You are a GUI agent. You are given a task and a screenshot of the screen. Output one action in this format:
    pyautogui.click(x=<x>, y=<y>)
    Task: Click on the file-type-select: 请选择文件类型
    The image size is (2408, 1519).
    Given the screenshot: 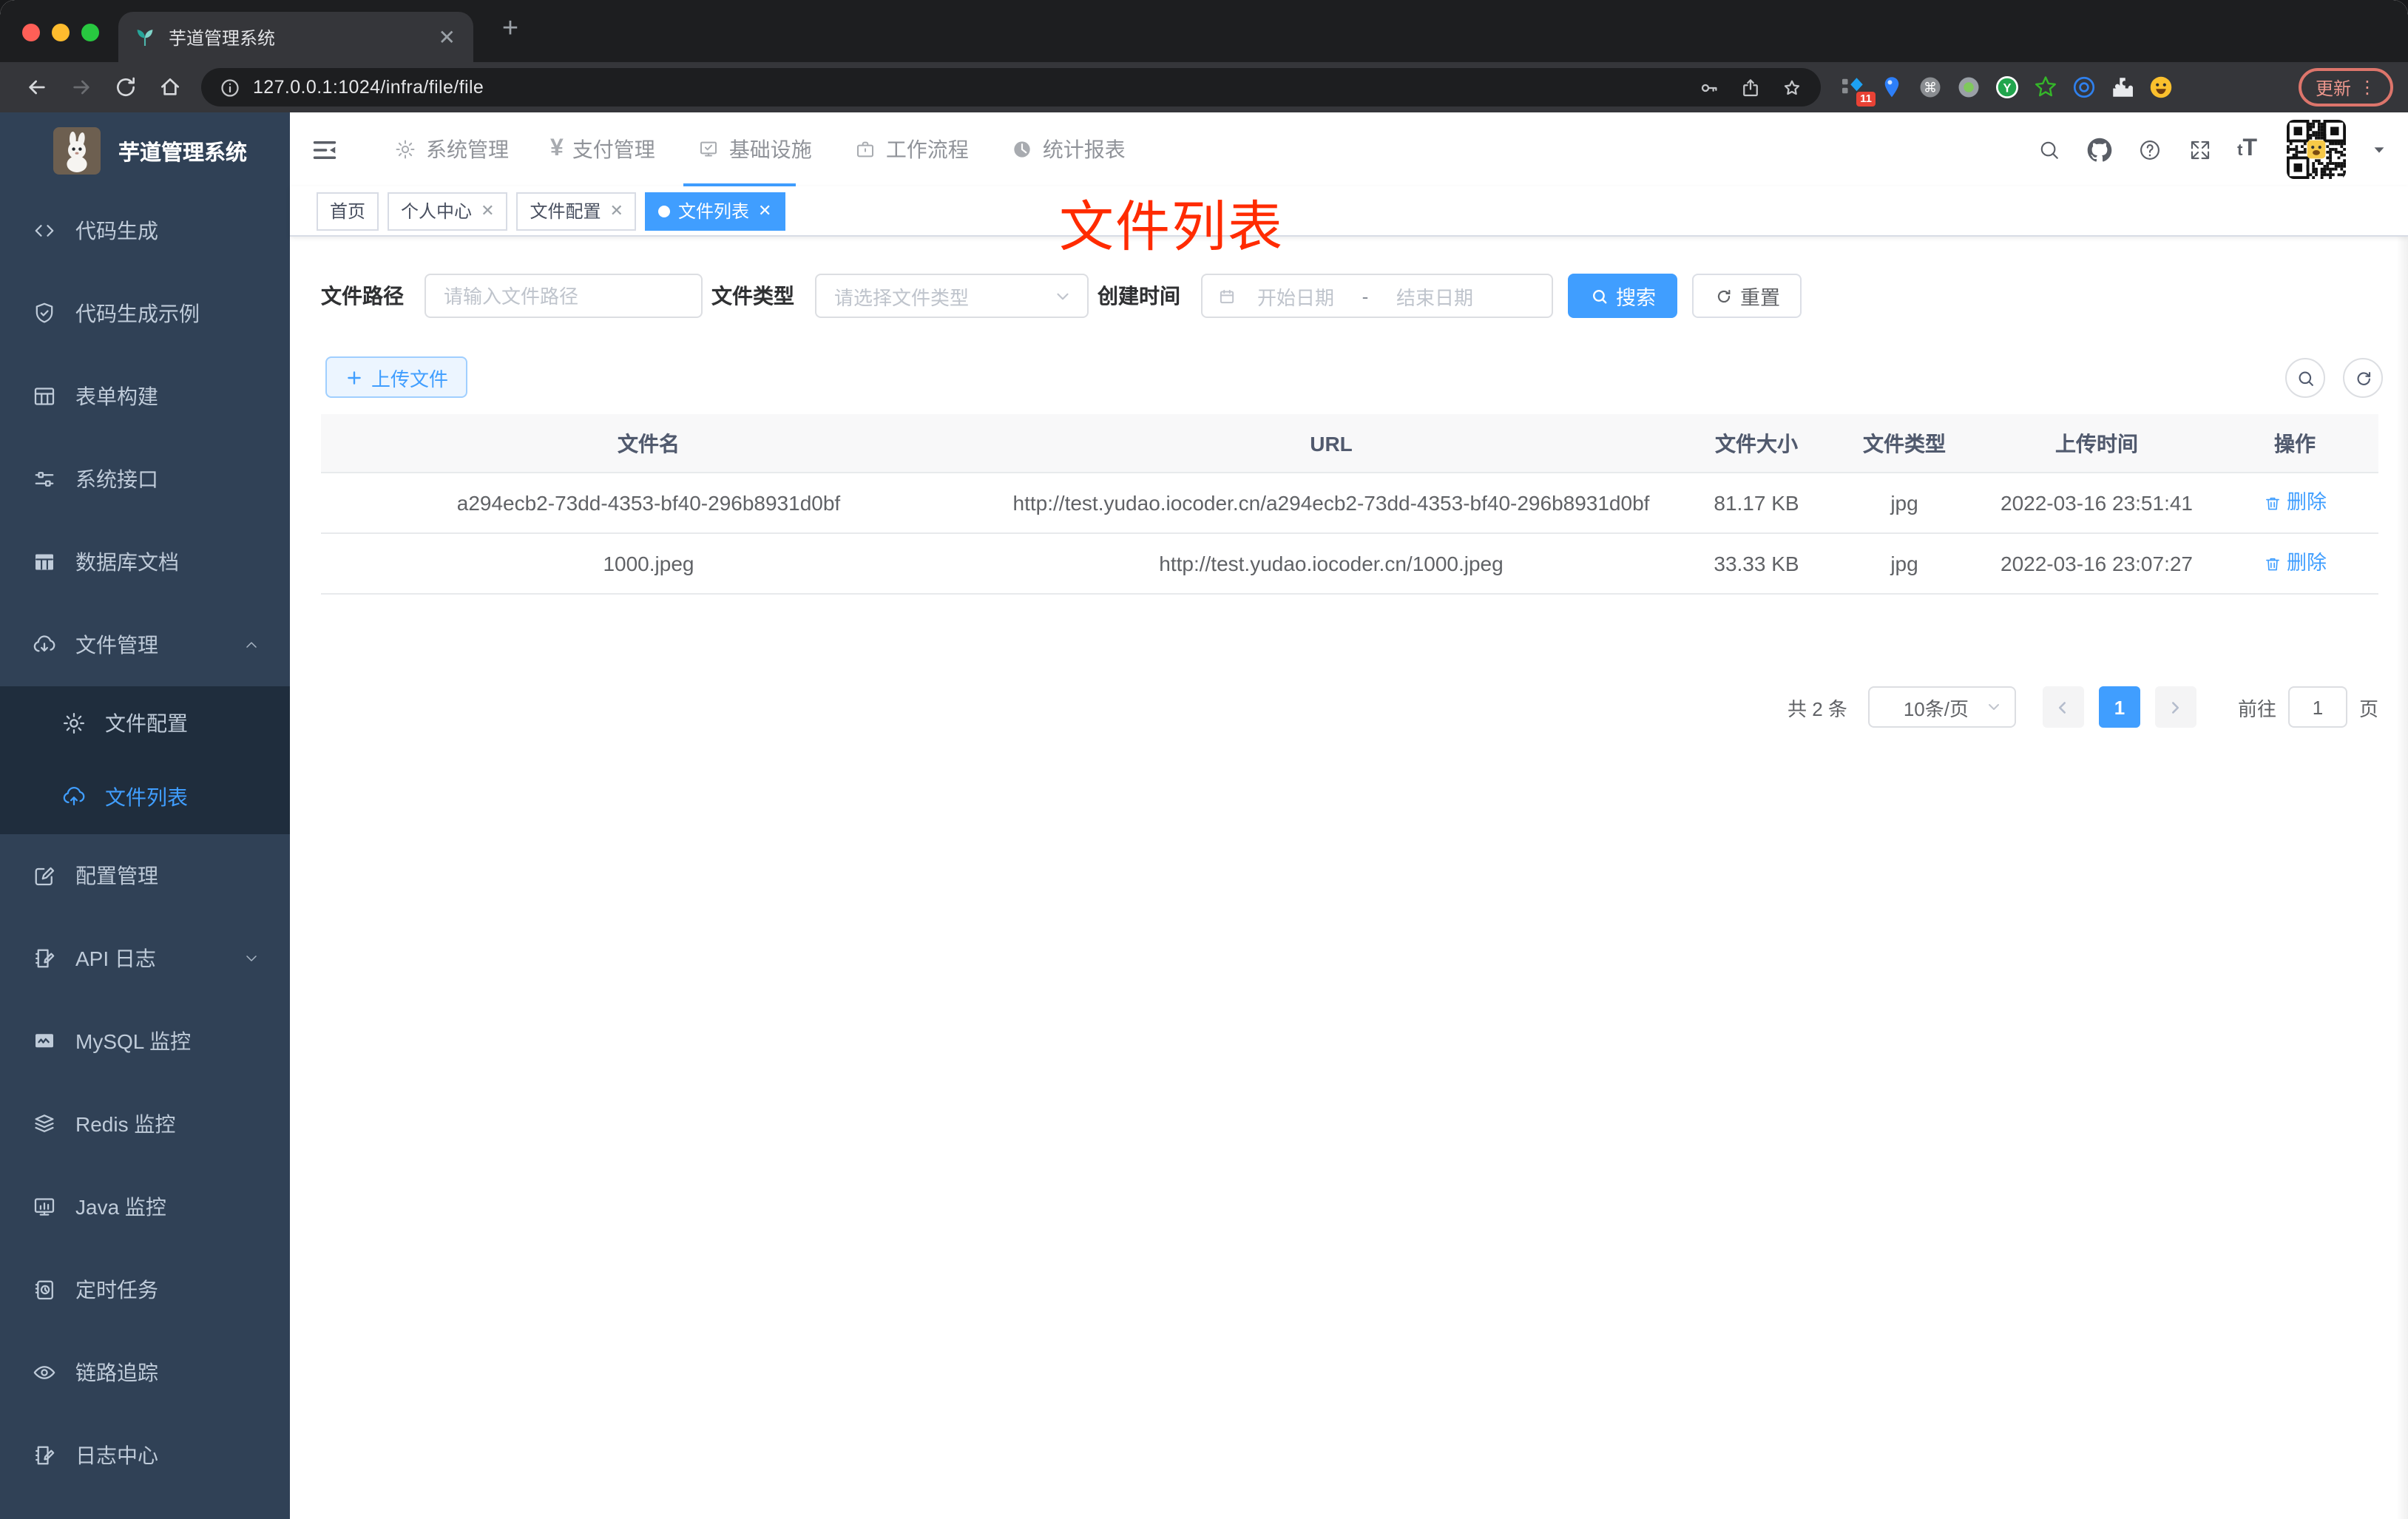 What is the action you would take?
    pyautogui.click(x=952, y=296)
    